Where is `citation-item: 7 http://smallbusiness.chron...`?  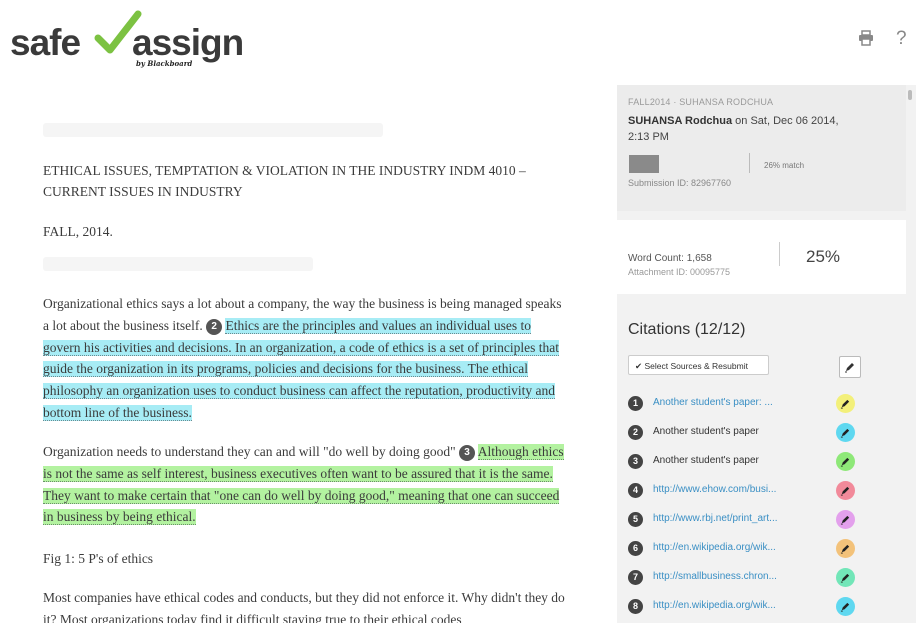
citation-item: 7 http://smallbusiness.chron... is located at coordinates (743, 578).